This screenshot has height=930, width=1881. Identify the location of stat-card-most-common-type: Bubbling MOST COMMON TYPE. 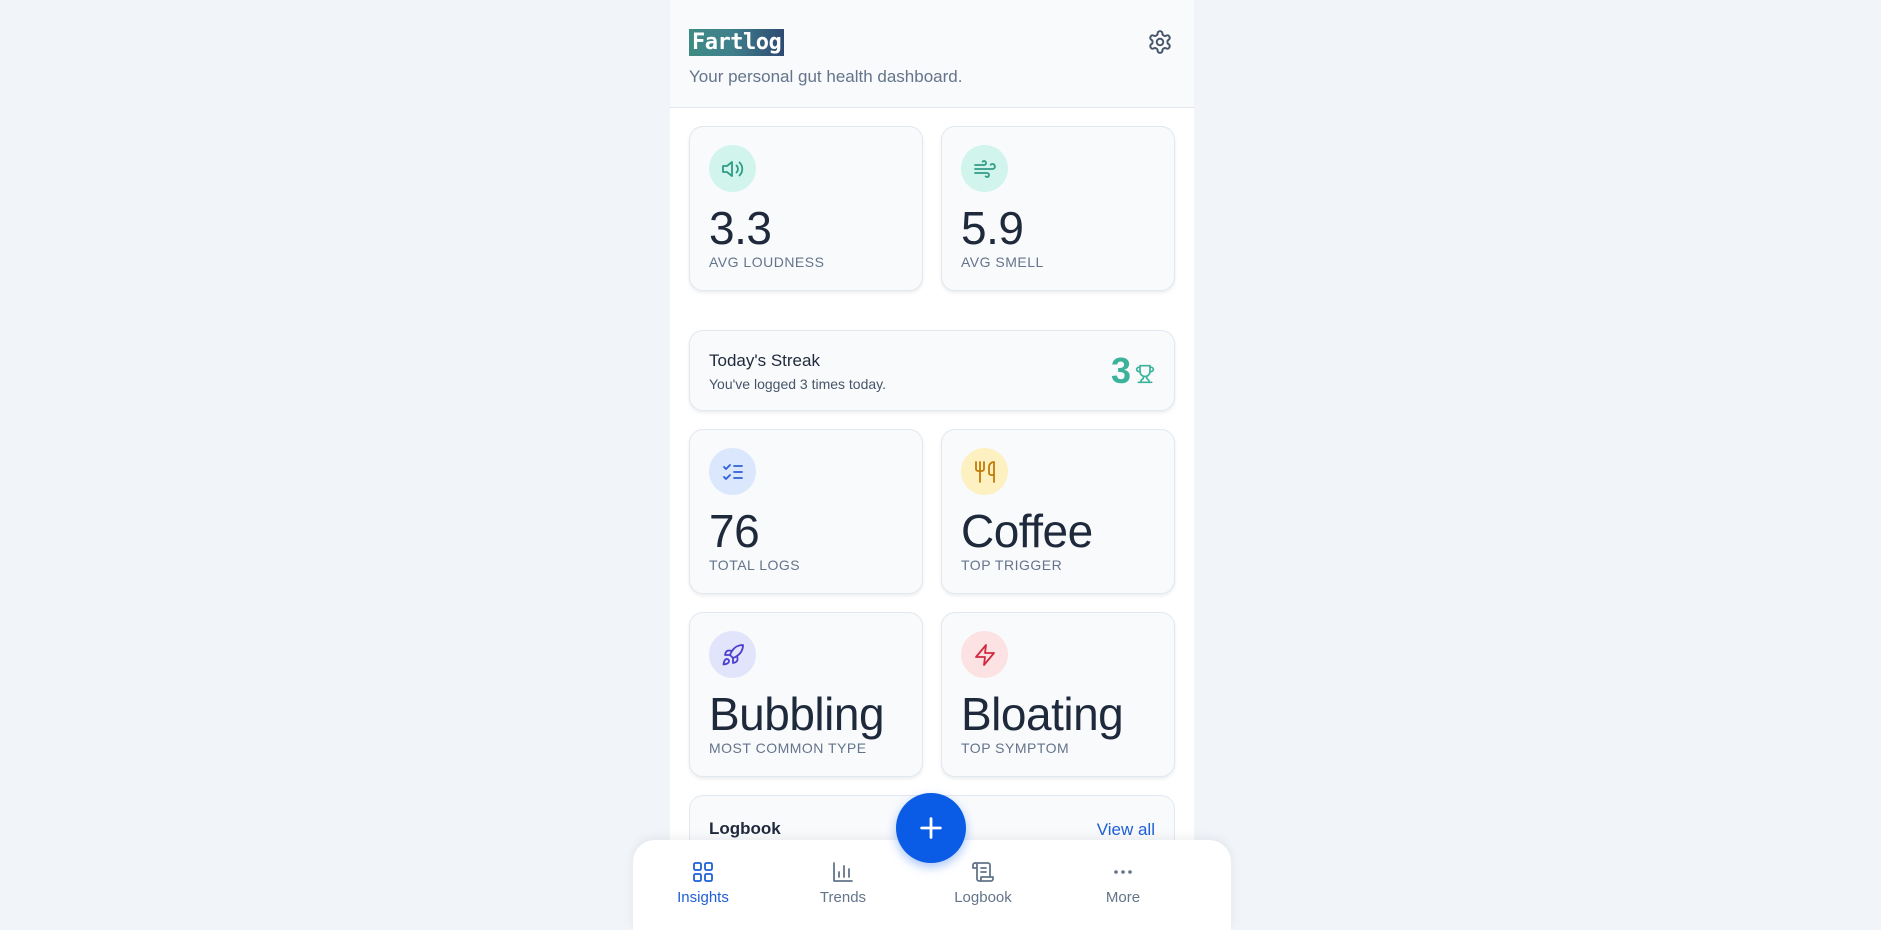
(806, 694).